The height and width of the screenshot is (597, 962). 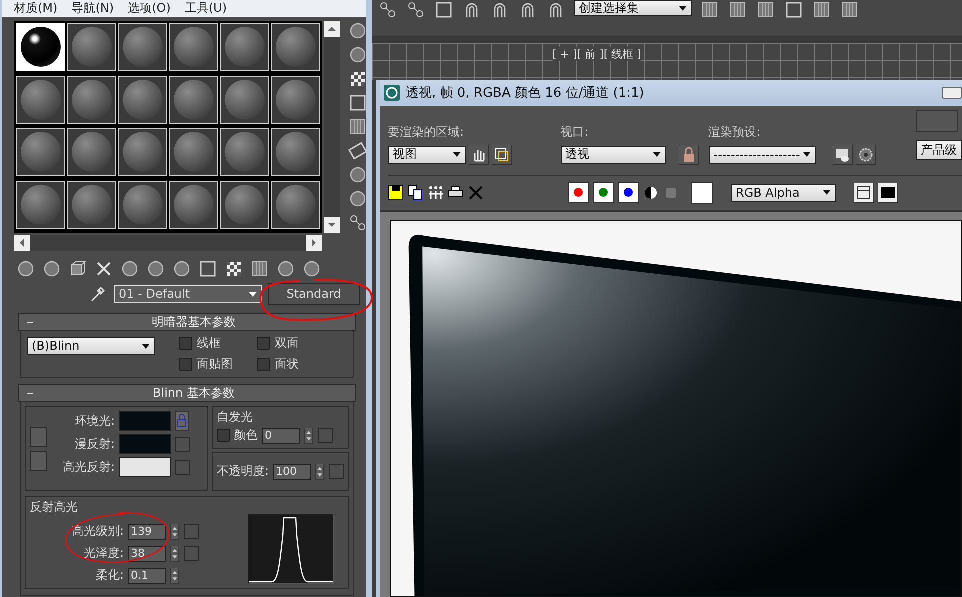 I want to click on rollout-header: Blinn 基本参数, so click(x=187, y=393).